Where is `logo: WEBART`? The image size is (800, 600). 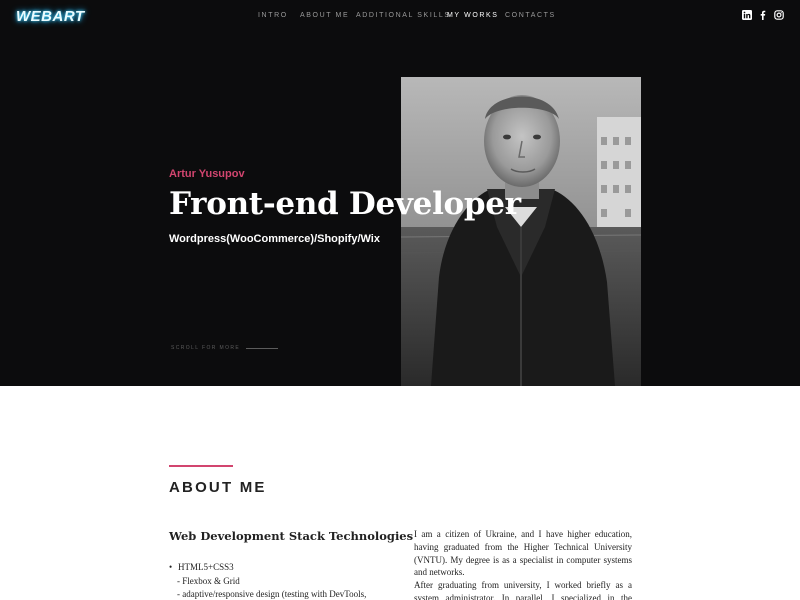
logo: WEBART is located at coordinates (50, 16).